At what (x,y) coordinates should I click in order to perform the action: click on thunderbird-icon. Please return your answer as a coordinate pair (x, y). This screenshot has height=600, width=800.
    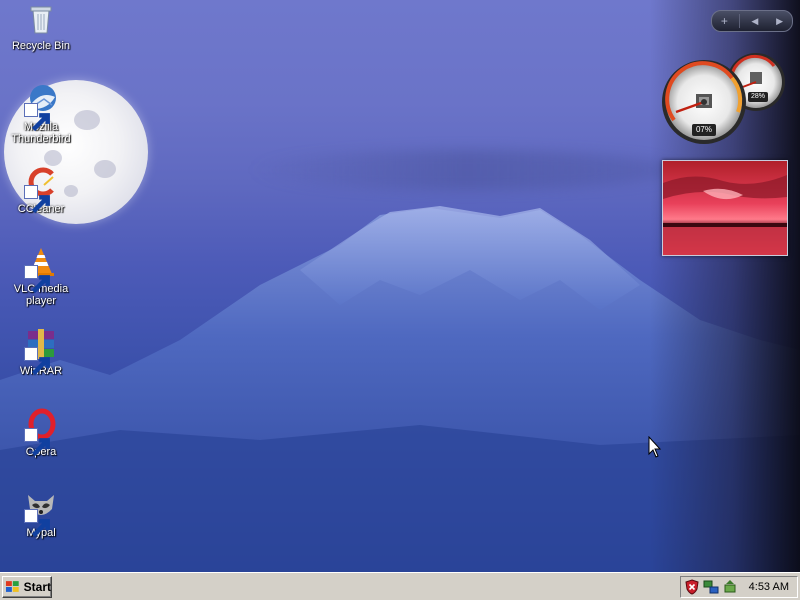
    Looking at the image, I should click on (41, 107).